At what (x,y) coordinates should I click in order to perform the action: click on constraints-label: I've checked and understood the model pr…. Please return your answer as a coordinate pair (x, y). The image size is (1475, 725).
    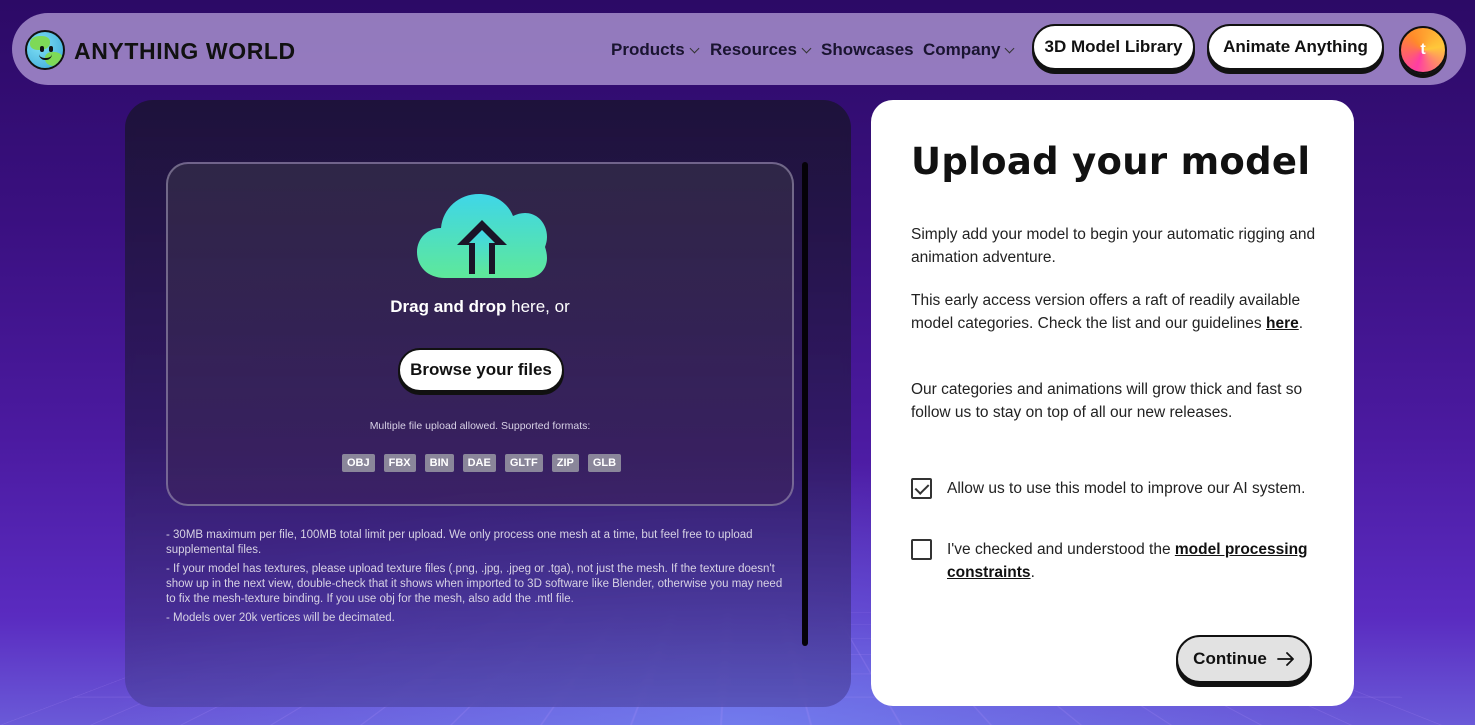
    Looking at the image, I should click on (1139, 561).